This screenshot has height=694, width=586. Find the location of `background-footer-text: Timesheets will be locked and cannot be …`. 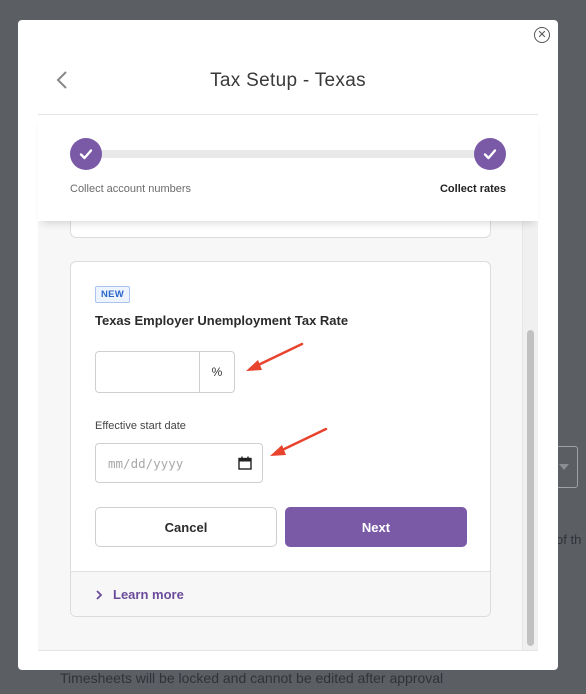

background-footer-text: Timesheets will be locked and cannot be … is located at coordinates (252, 678).